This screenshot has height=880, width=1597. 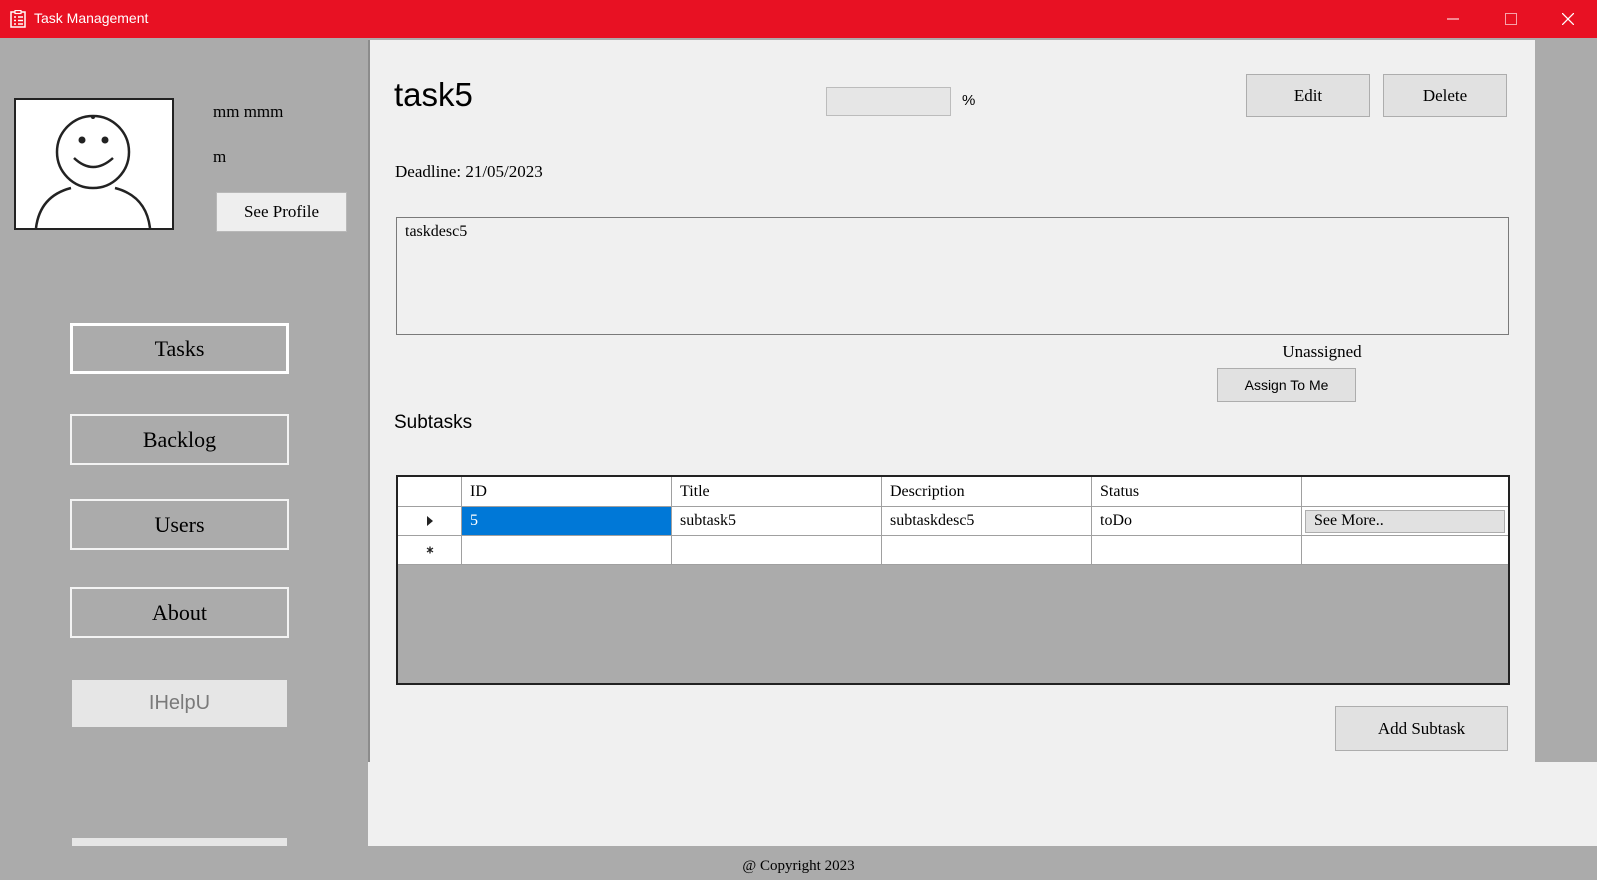 What do you see at coordinates (969, 100) in the screenshot?
I see `percent-label: %` at bounding box center [969, 100].